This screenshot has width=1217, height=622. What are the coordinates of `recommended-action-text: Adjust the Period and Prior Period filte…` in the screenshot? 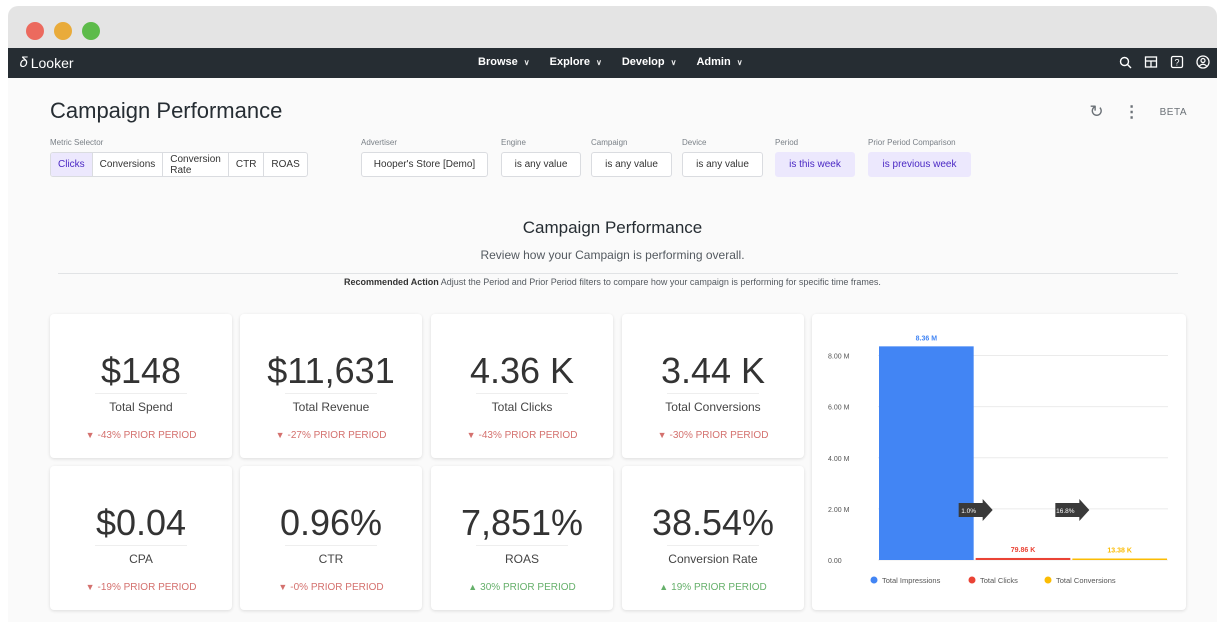 It's located at (659, 282).